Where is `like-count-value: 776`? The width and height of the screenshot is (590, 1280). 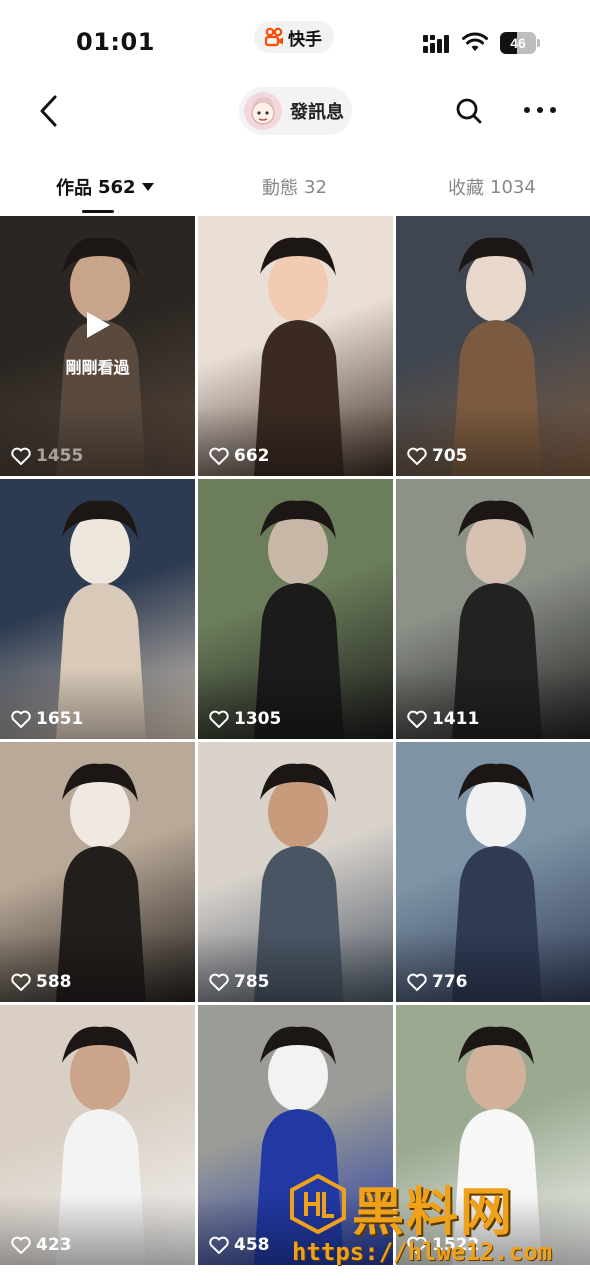 like-count-value: 776 is located at coordinates (450, 982).